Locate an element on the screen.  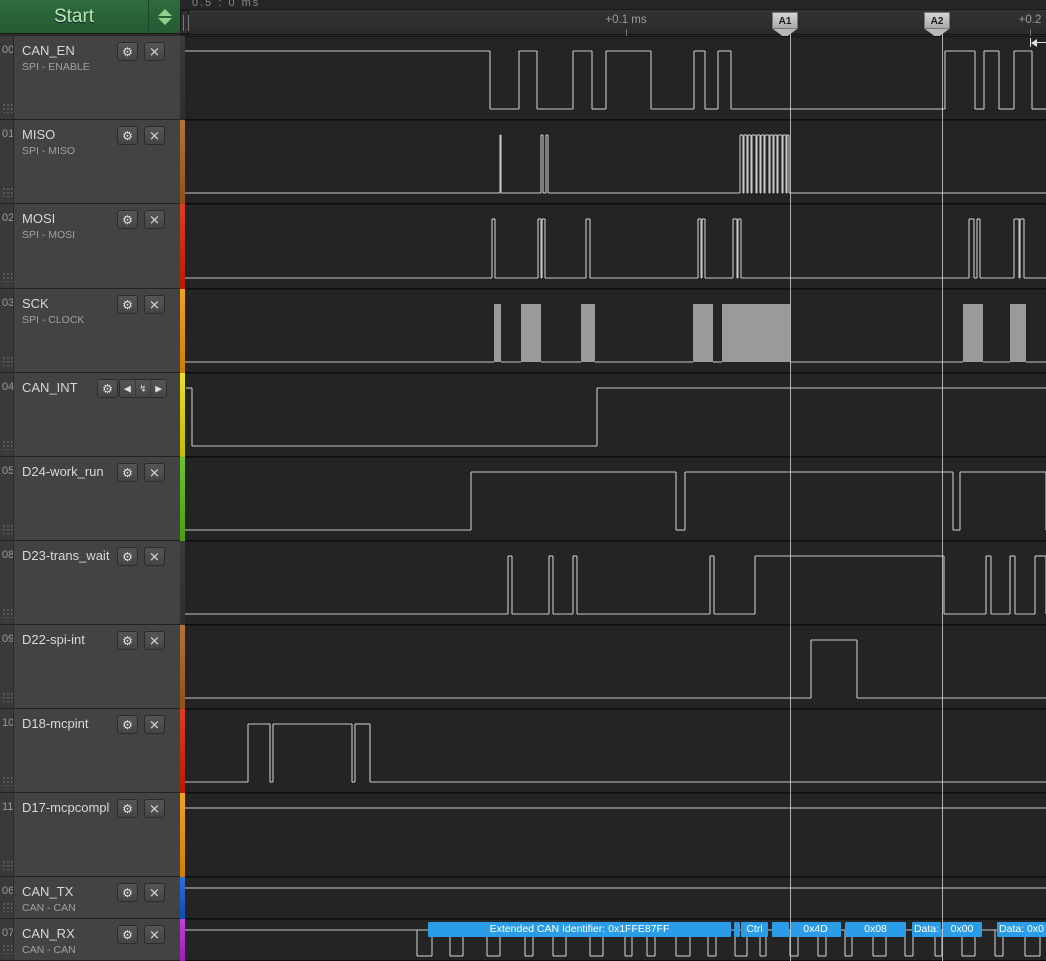
channel-body: D22-spi-int ⚙ ✕ is located at coordinates (96, 666).